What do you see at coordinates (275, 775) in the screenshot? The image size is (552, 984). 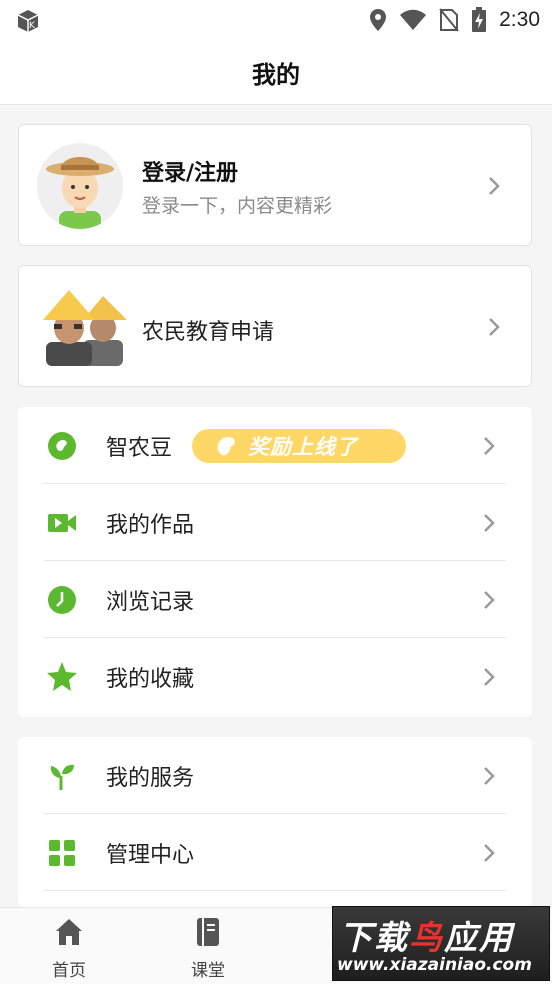 I see `menu-item-my-services: 我的服务` at bounding box center [275, 775].